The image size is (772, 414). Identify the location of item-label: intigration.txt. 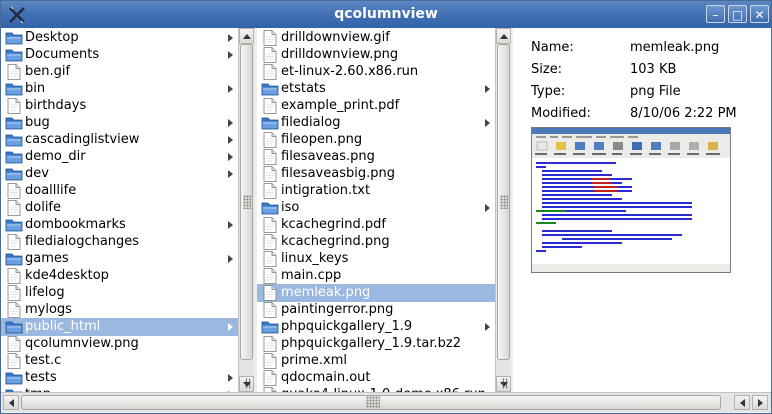
(326, 190).